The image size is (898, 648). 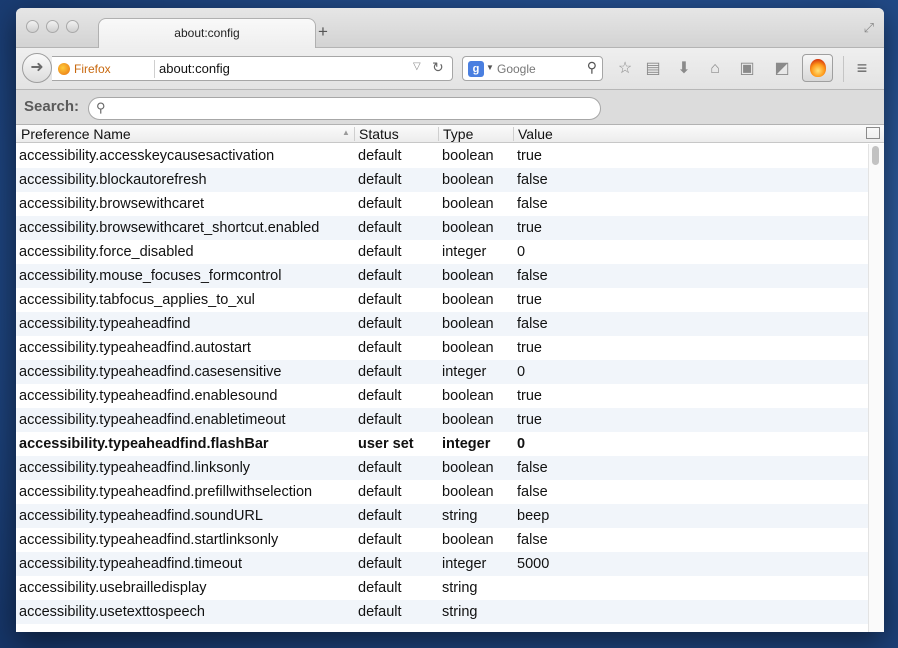 I want to click on pref-name: accessibility.usetexttospeech, so click(x=112, y=612).